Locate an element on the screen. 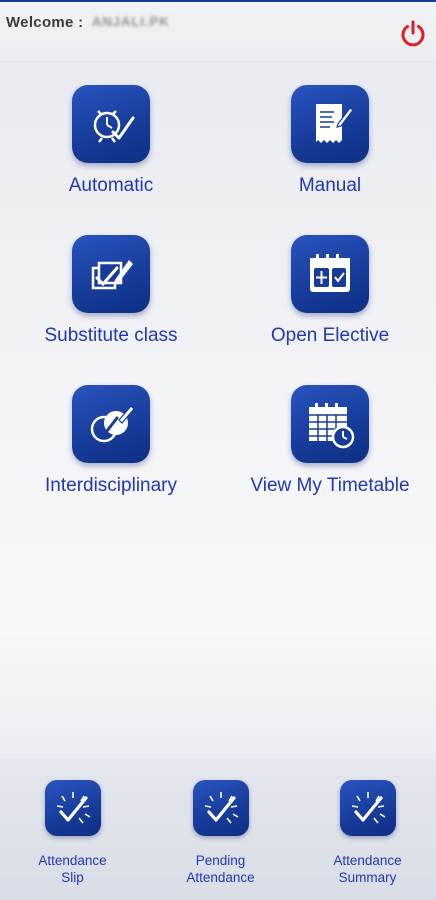  menu-tile-view-my-timetable: View My Timetable is located at coordinates (328, 441).